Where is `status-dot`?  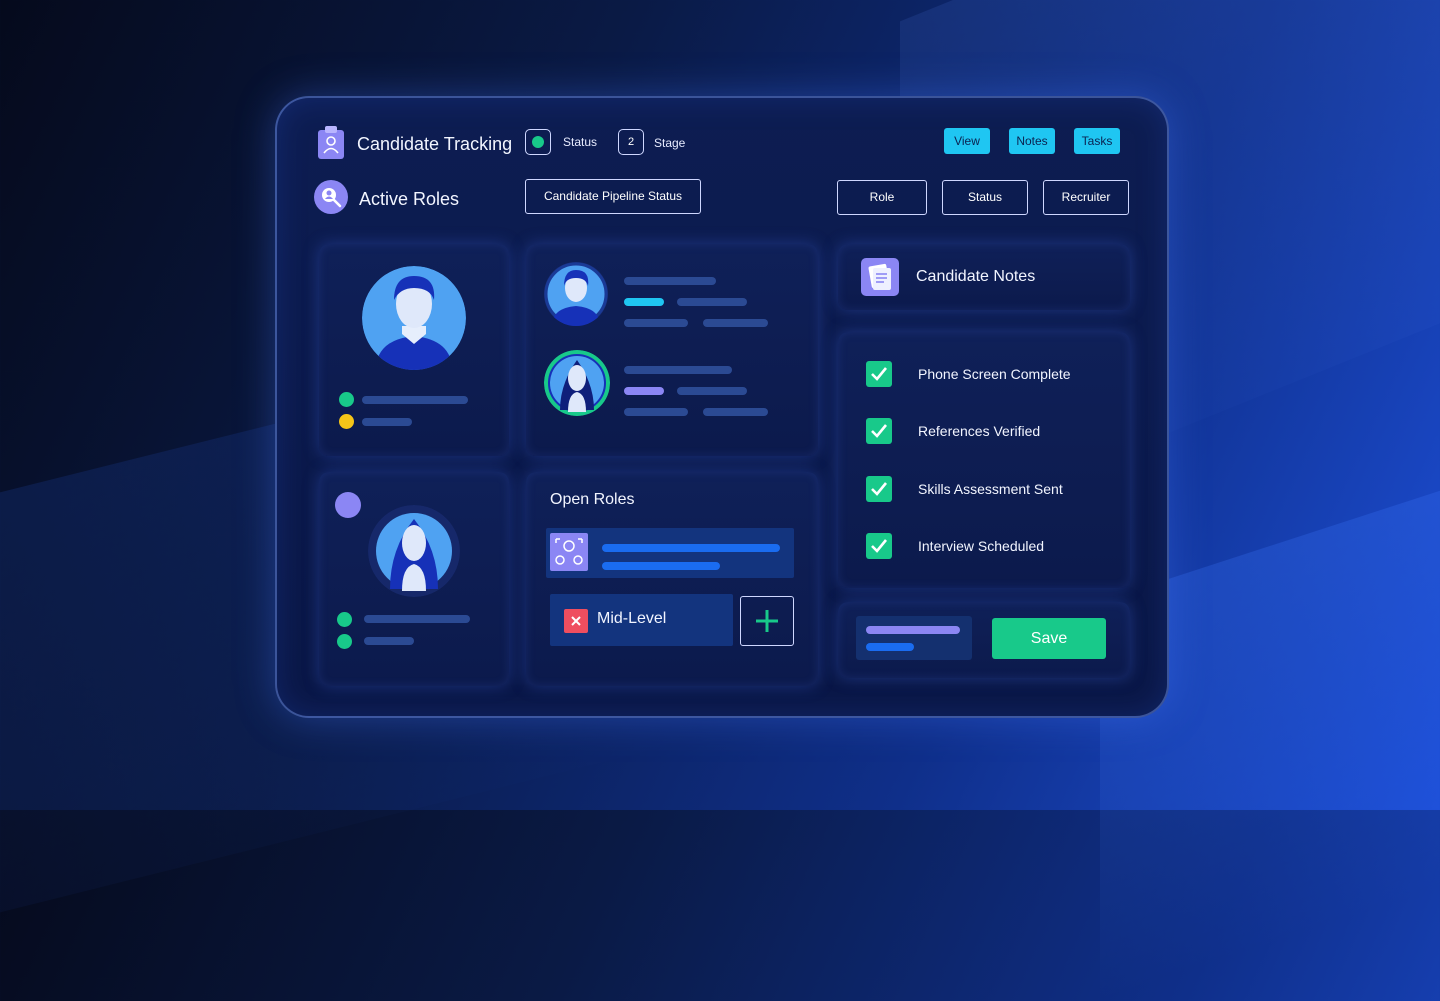 status-dot is located at coordinates (538, 142).